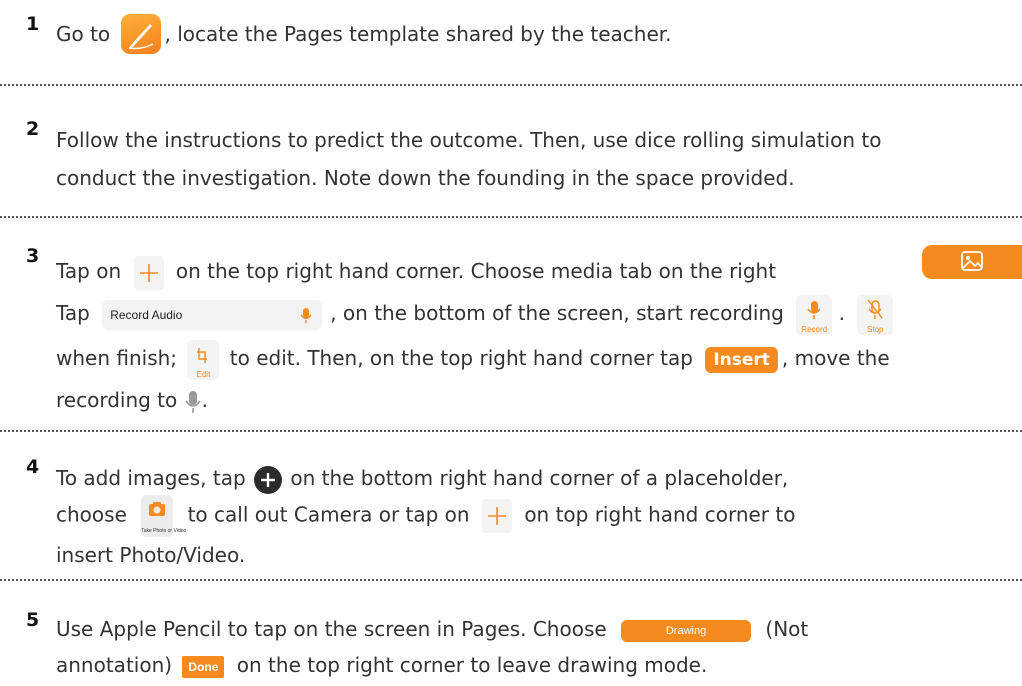  I want to click on record-audio-label: Record Audio, so click(146, 314).